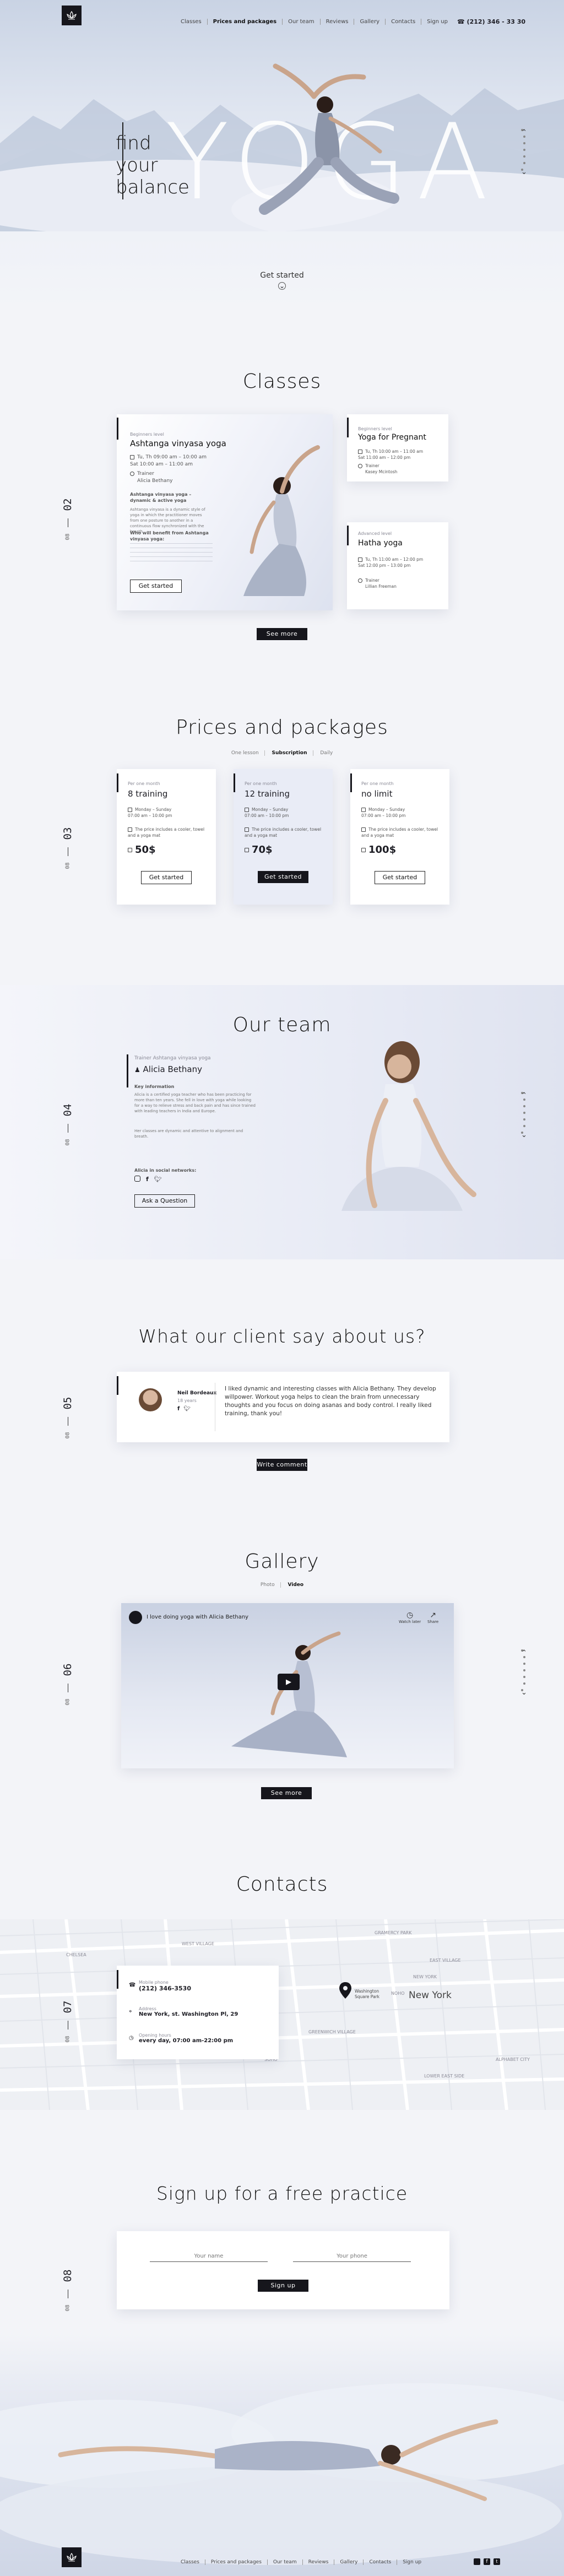 Image resolution: width=564 pixels, height=2576 pixels. Describe the element at coordinates (289, 753) in the screenshot. I see `tab-subscription: Subscription` at that location.